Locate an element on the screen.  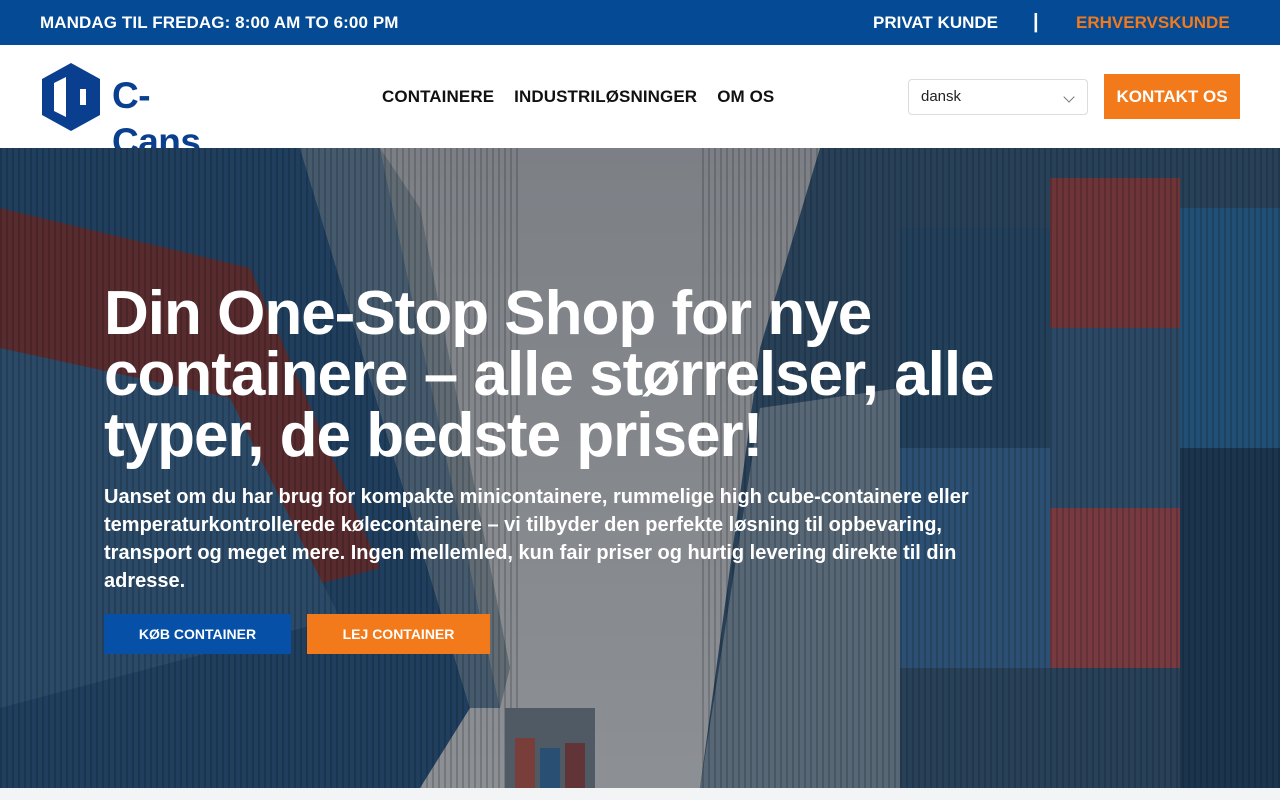
contact-button: KONTAKT OS is located at coordinates (1172, 96).